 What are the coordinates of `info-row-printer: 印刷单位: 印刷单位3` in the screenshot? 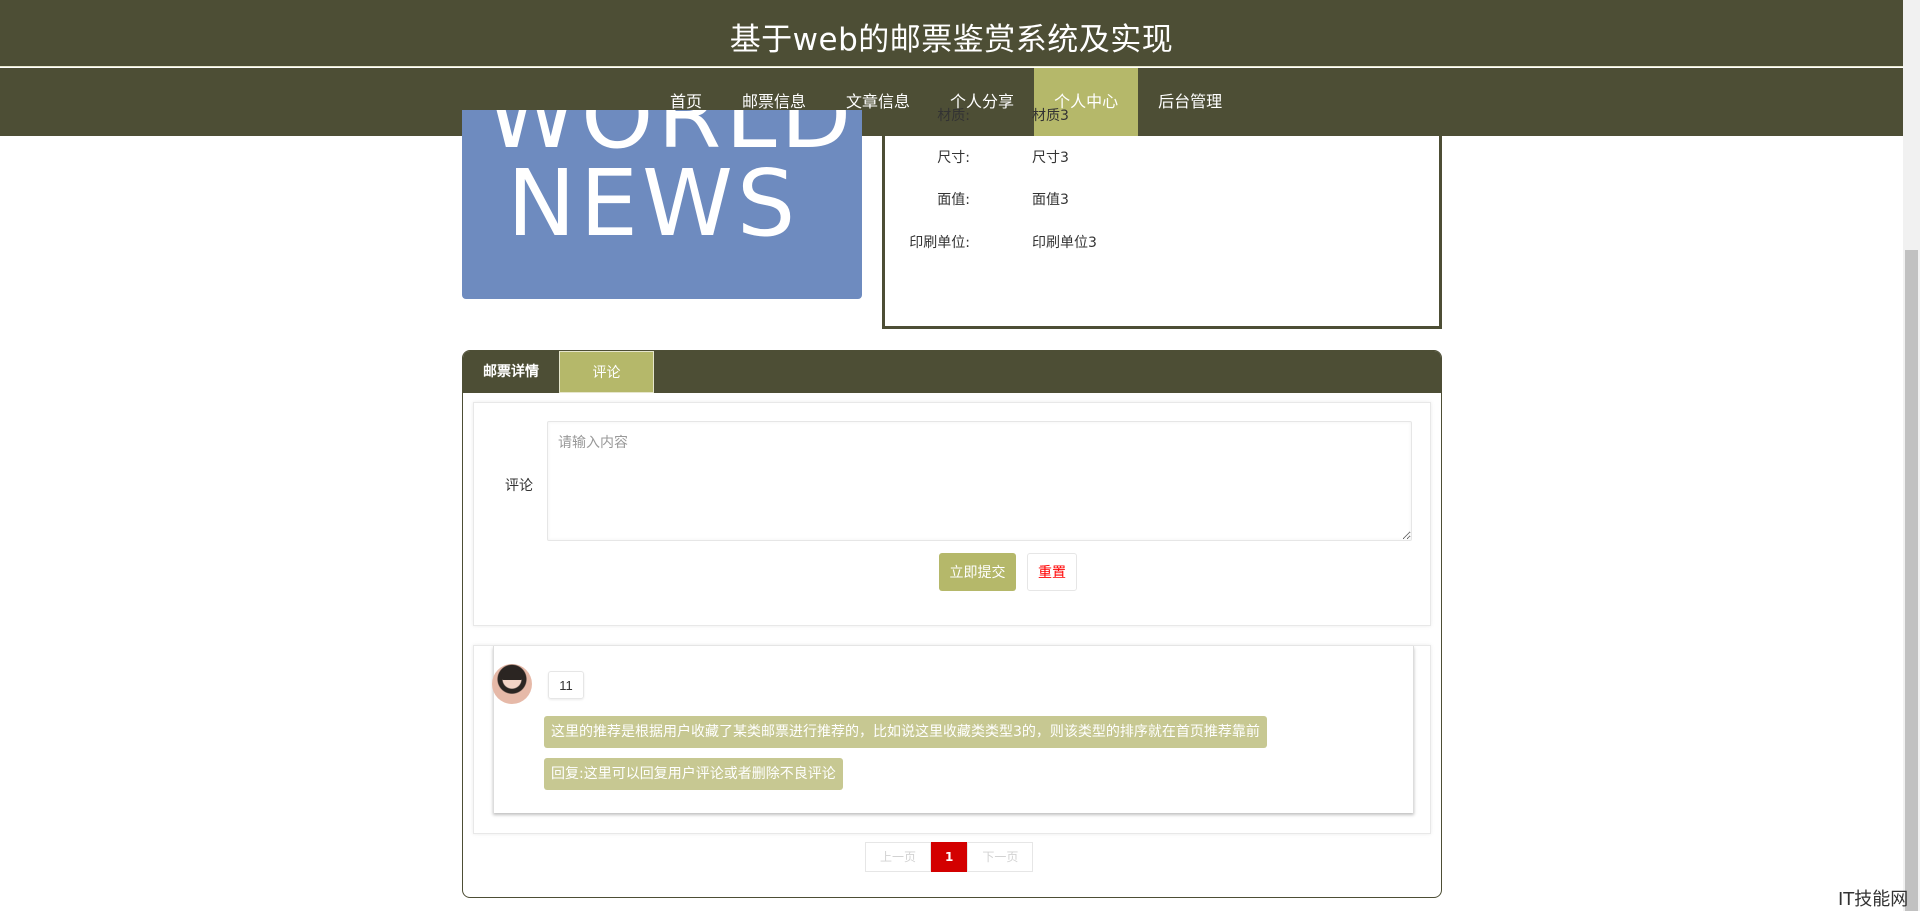 It's located at (1145, 242).